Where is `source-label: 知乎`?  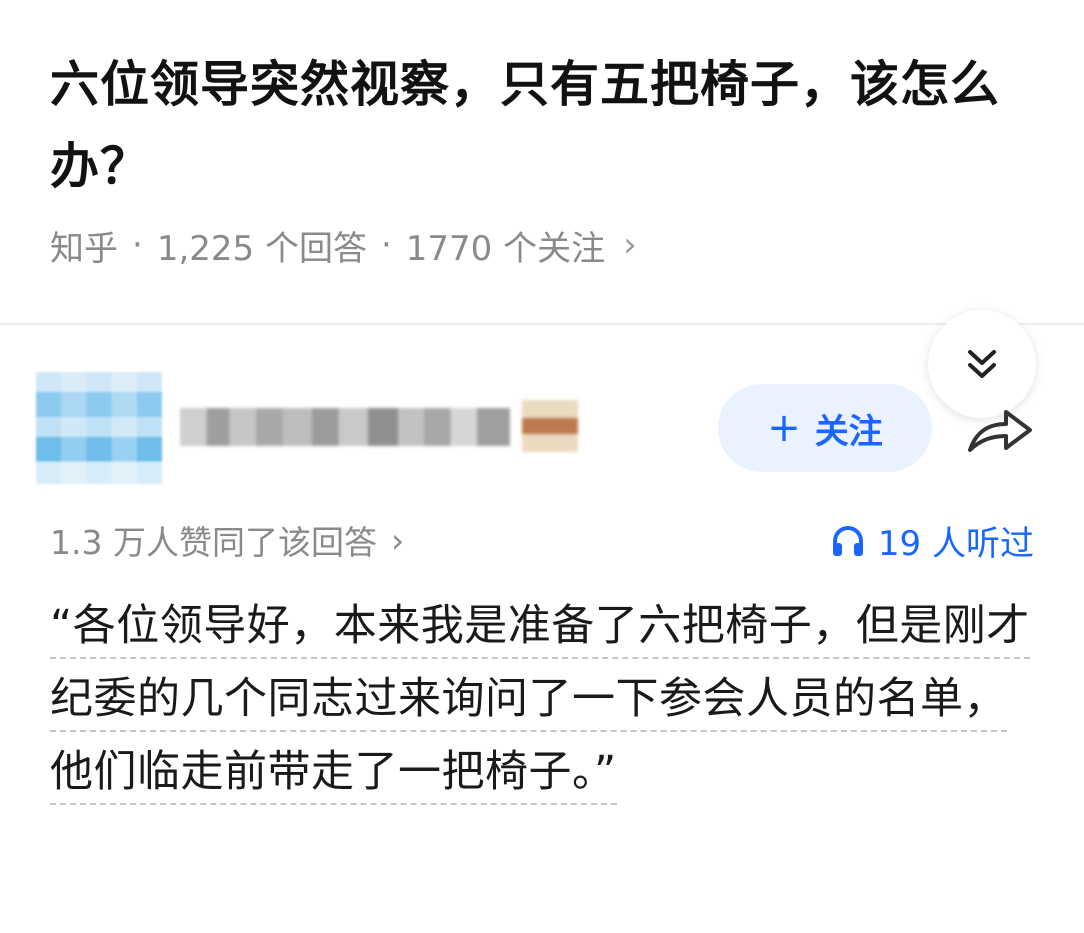
source-label: 知乎 is located at coordinates (84, 248).